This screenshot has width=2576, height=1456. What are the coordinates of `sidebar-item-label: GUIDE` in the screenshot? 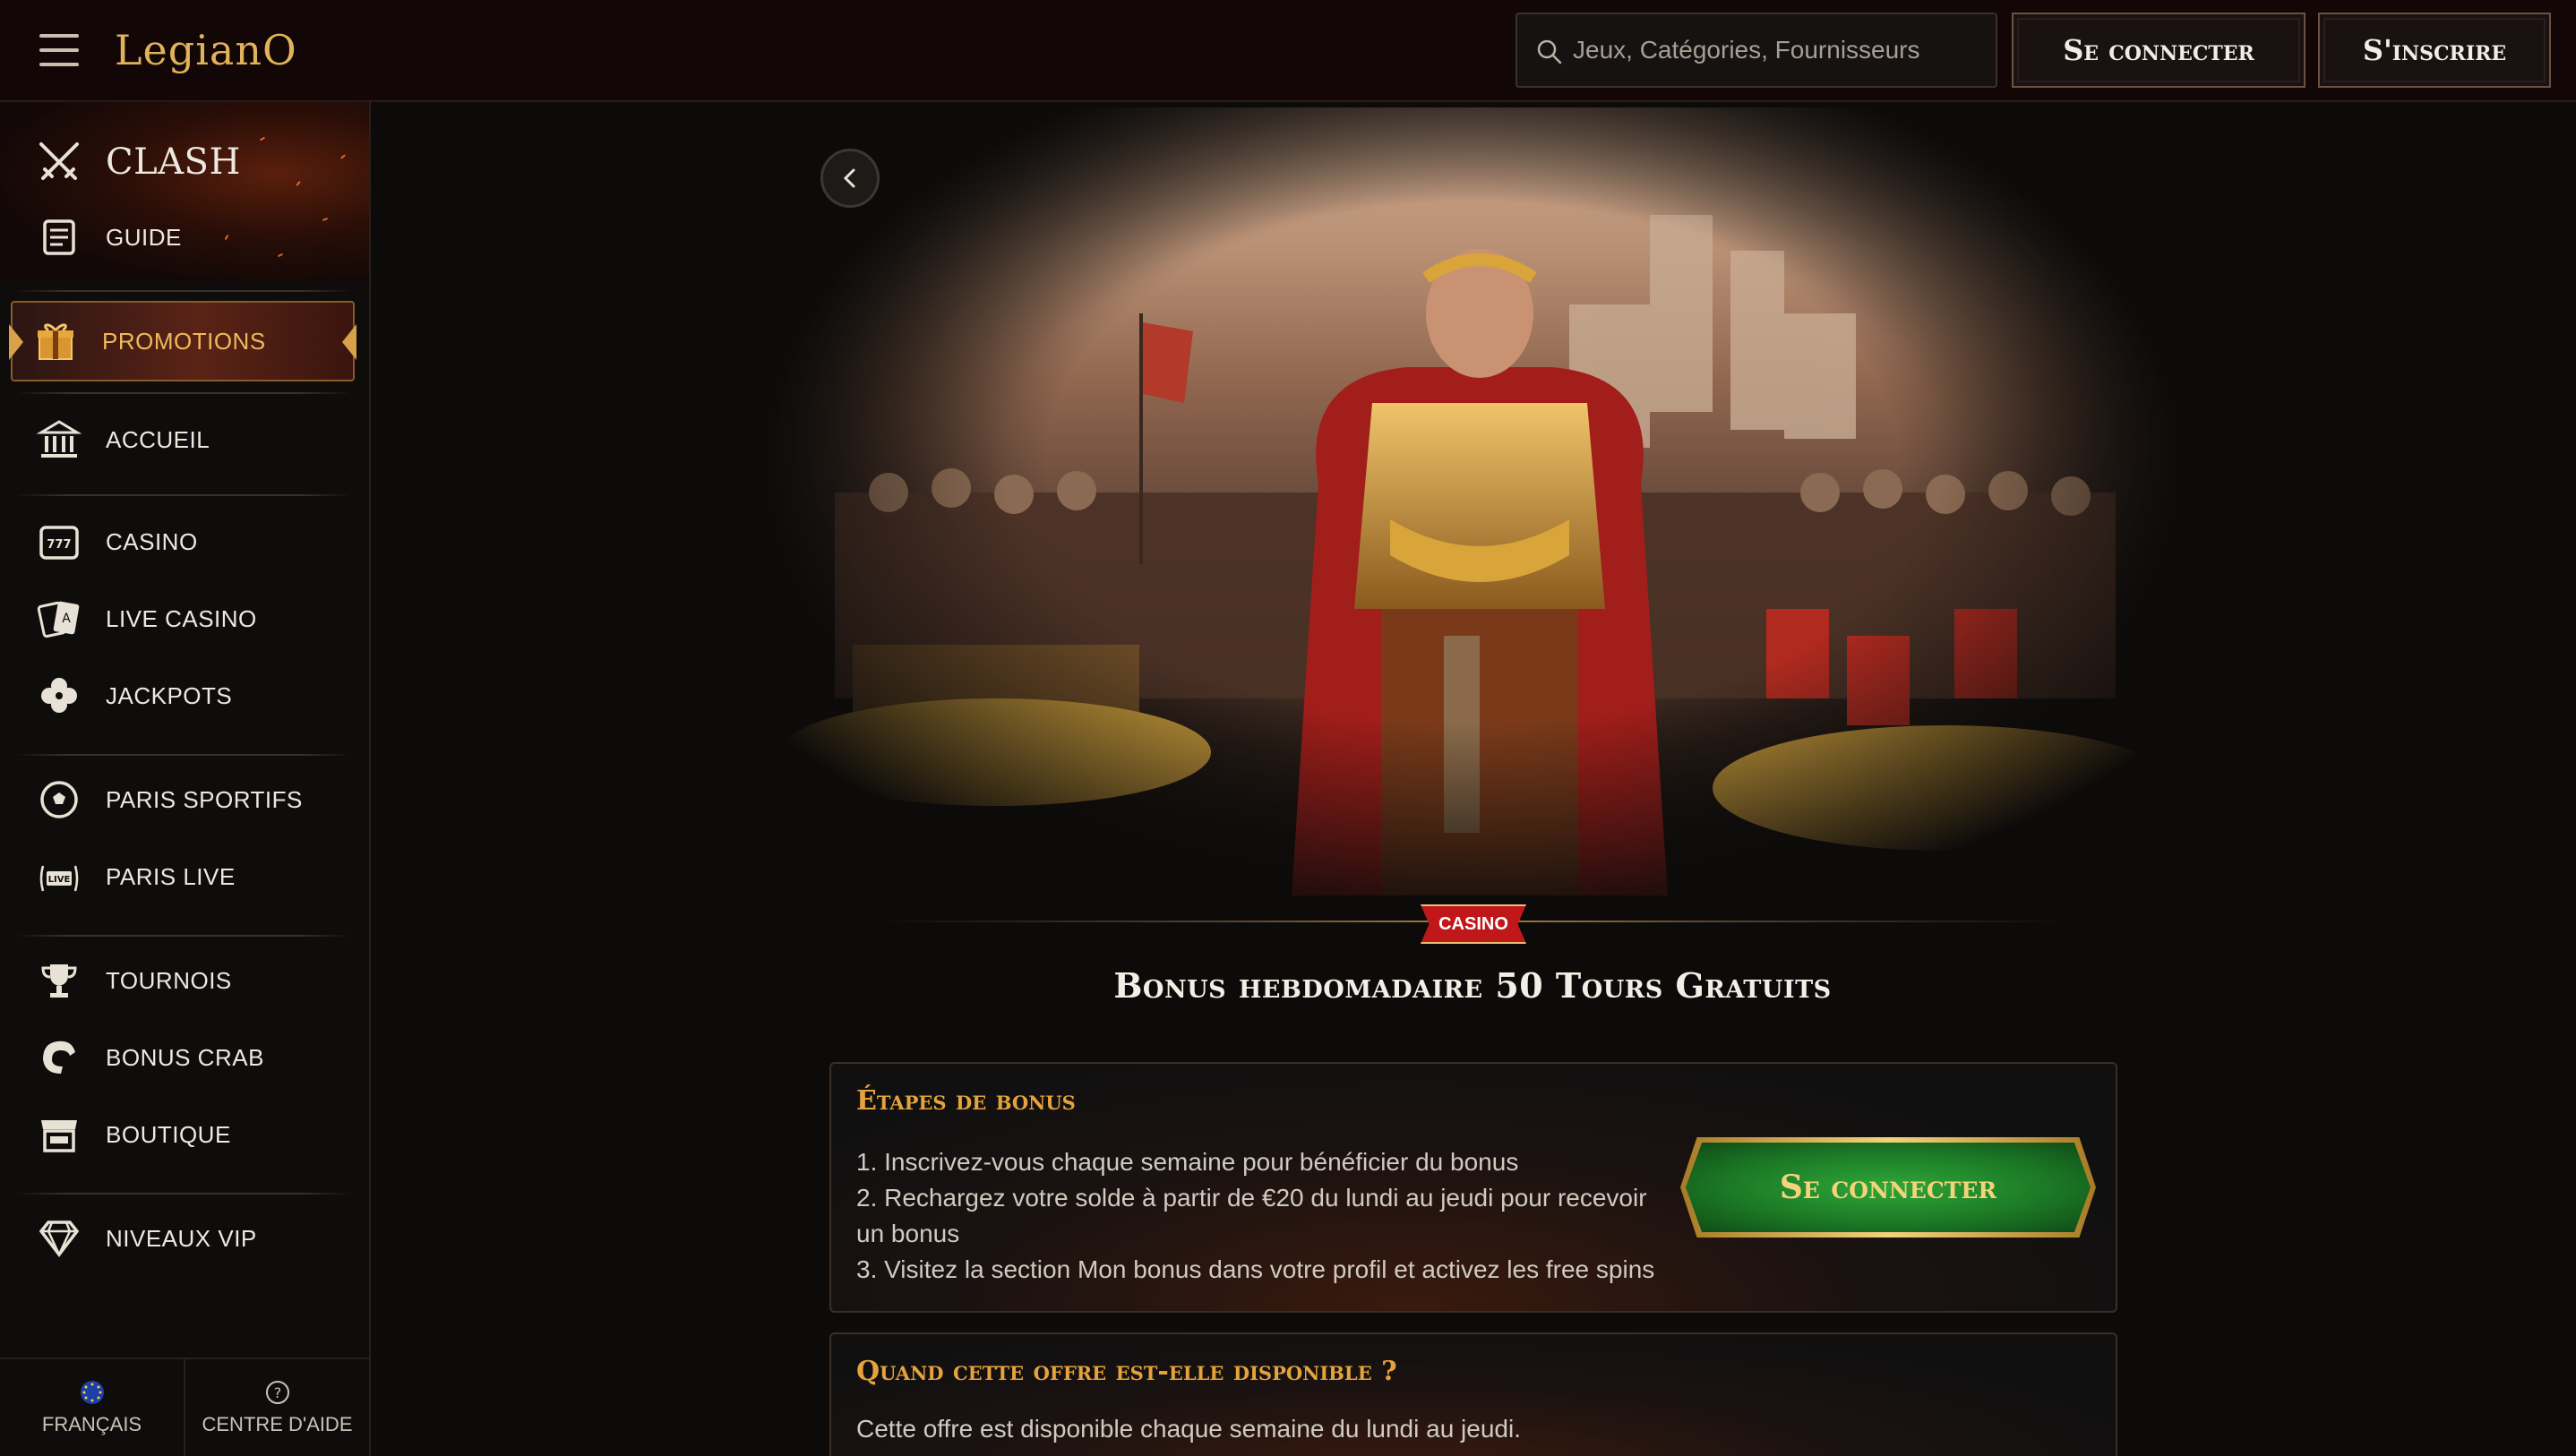 It's located at (144, 237).